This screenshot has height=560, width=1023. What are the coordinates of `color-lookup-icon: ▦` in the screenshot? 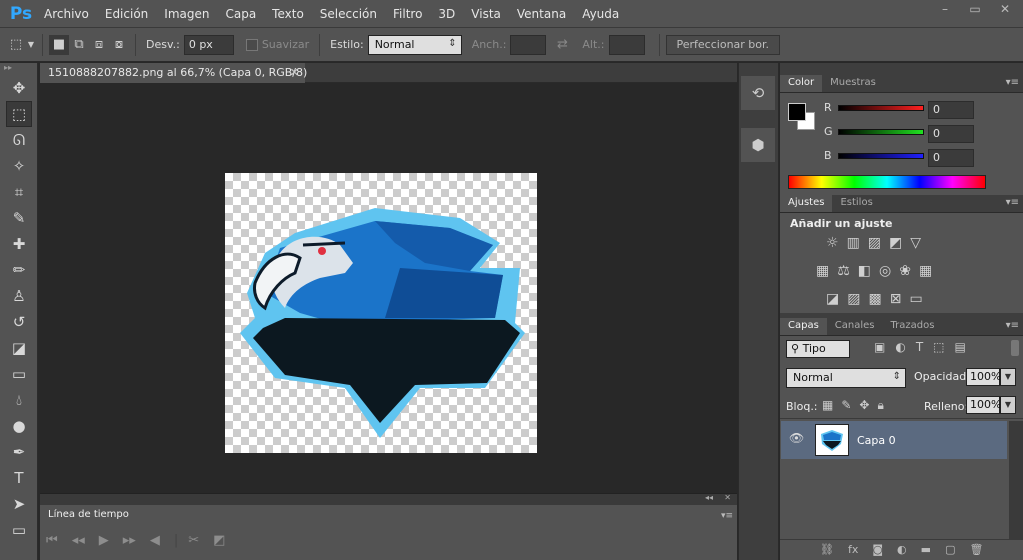 It's located at (925, 271).